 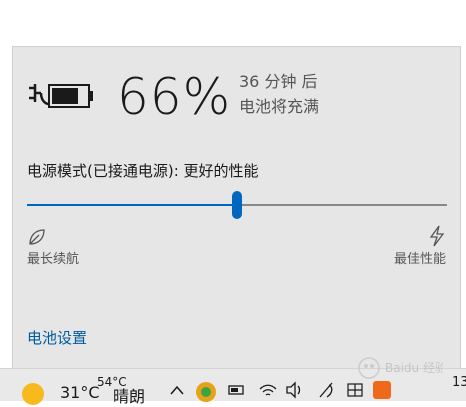 What do you see at coordinates (206, 392) in the screenshot?
I see `app-icon` at bounding box center [206, 392].